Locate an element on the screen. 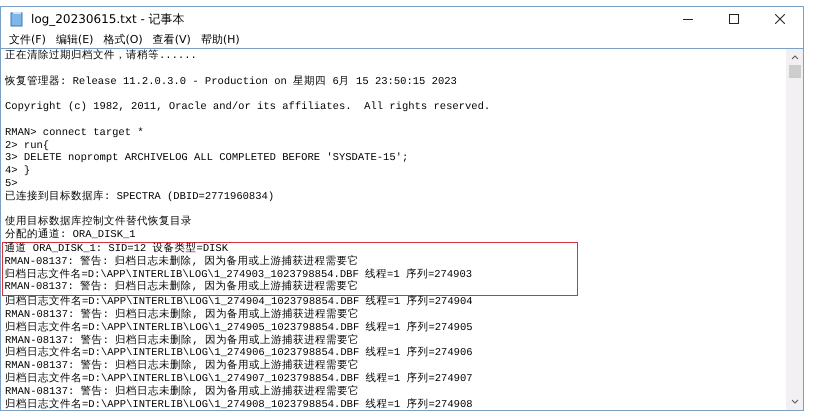 The height and width of the screenshot is (411, 825). log-line: 归档日志文件名=D:\APP\INTERLIB\LOG\1_274903_1023798854.DBF 线程=1 序列=274903 is located at coordinates (290, 275).